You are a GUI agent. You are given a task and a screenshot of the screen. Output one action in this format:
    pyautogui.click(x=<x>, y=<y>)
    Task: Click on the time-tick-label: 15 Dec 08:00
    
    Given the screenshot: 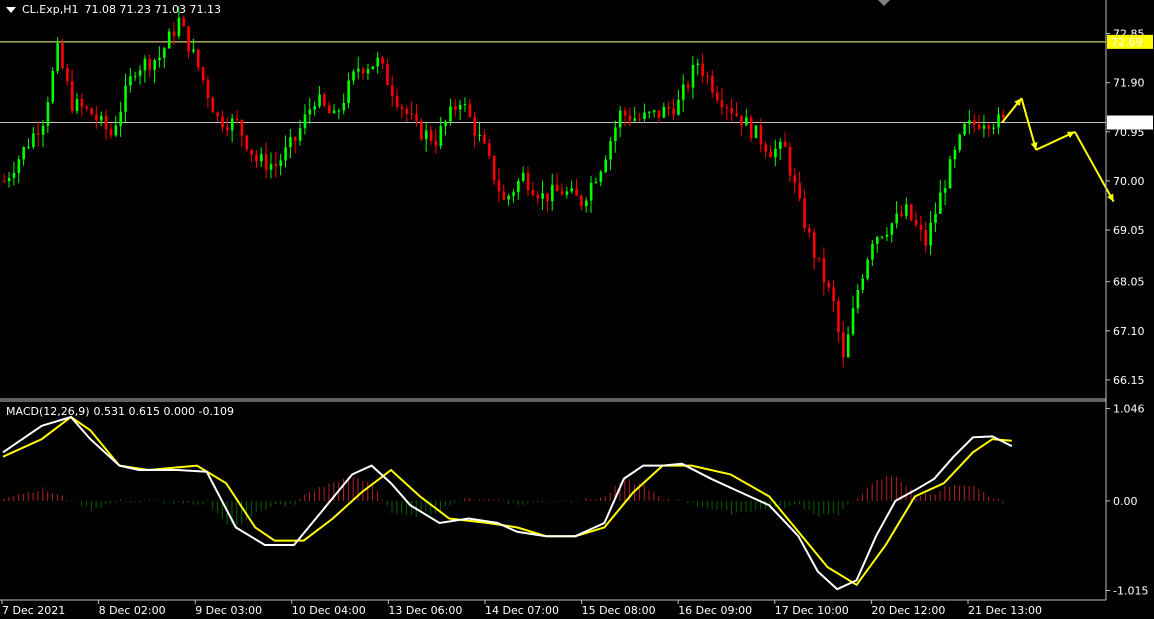 What is the action you would take?
    pyautogui.click(x=619, y=610)
    